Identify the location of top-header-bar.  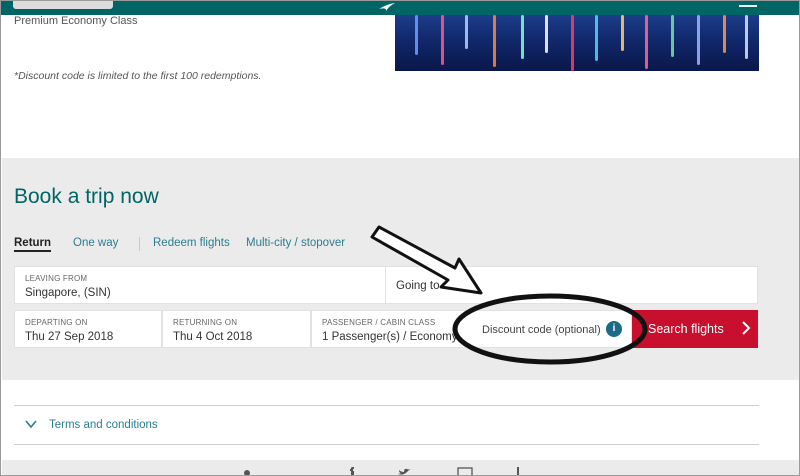
(400, 8).